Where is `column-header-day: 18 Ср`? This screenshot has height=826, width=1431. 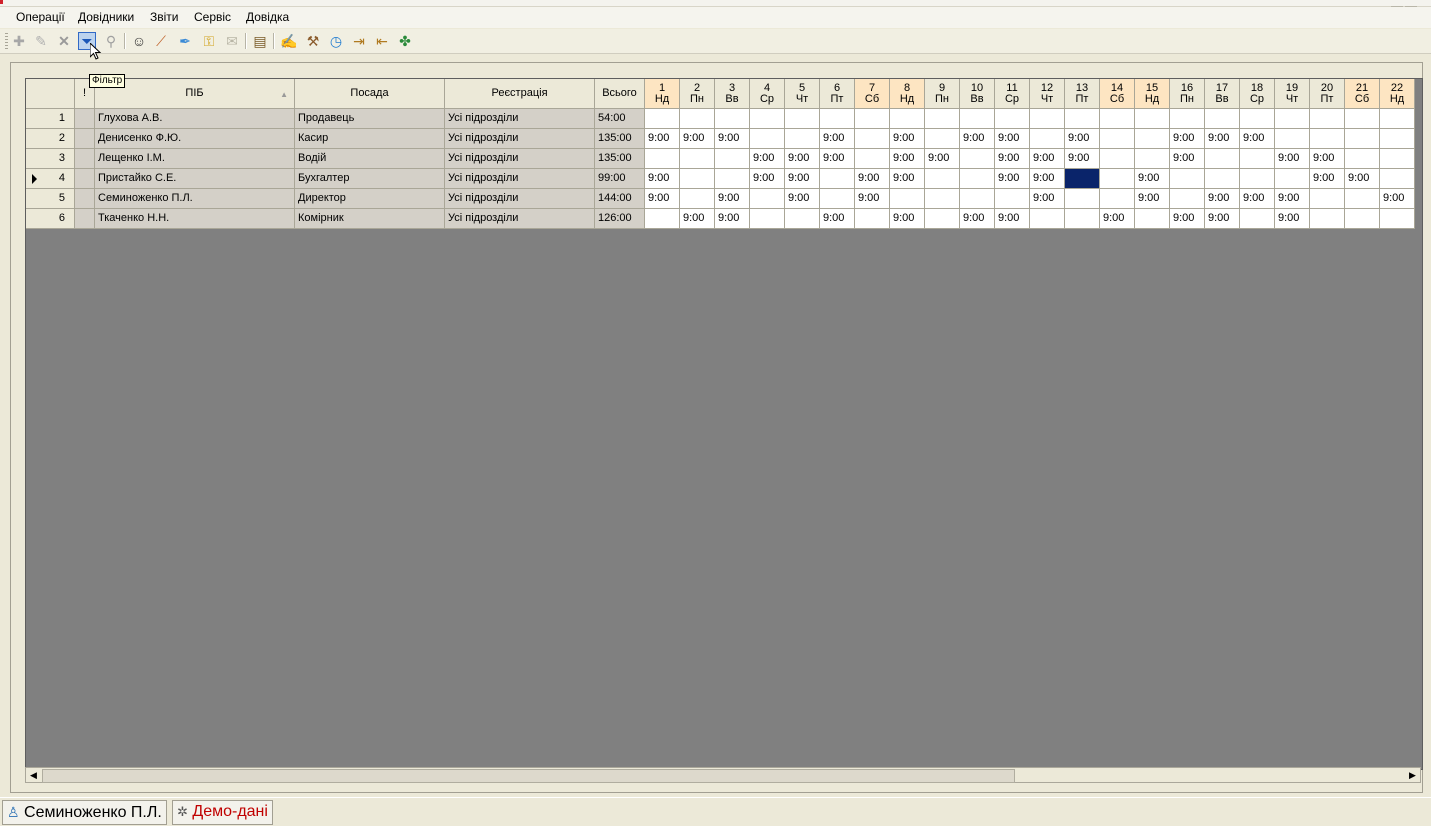 column-header-day: 18 Ср is located at coordinates (1257, 94).